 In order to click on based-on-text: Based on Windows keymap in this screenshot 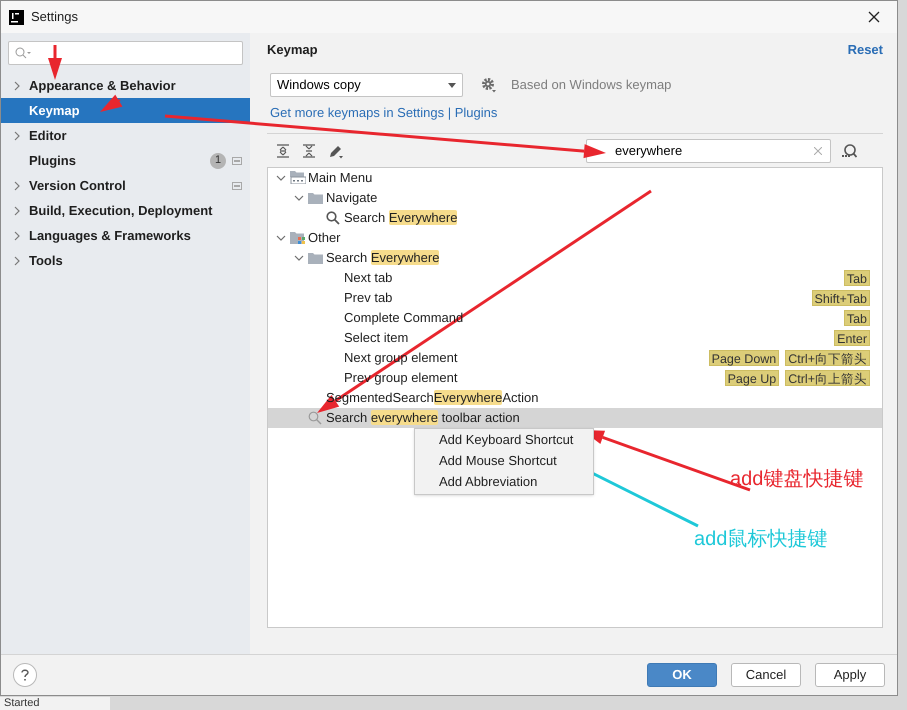, I will do `click(591, 85)`.